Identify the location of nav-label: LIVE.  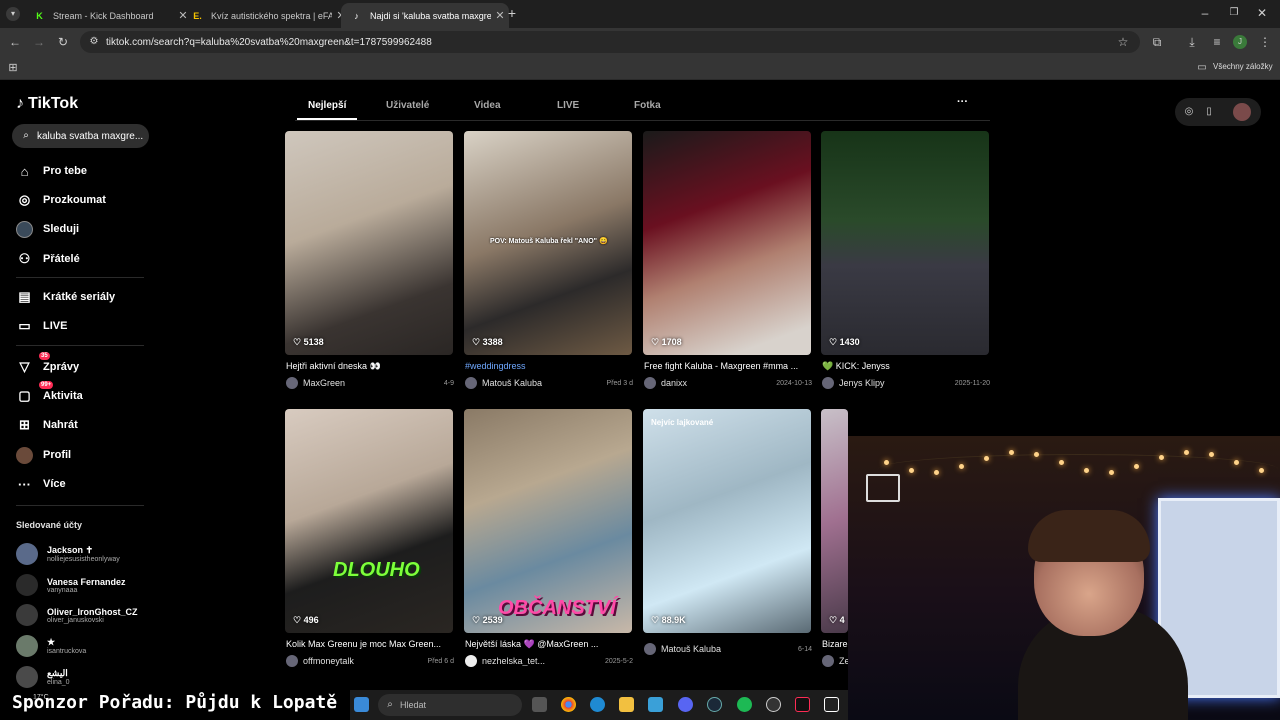
(55, 326).